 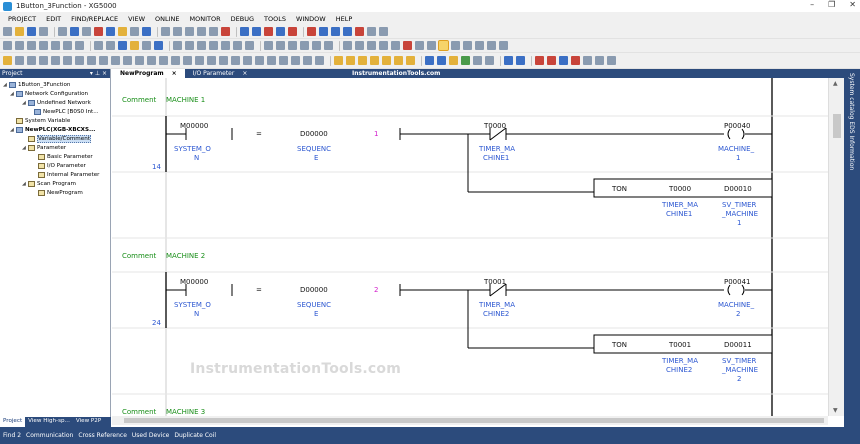 I want to click on cut-icon, so click(x=189, y=31).